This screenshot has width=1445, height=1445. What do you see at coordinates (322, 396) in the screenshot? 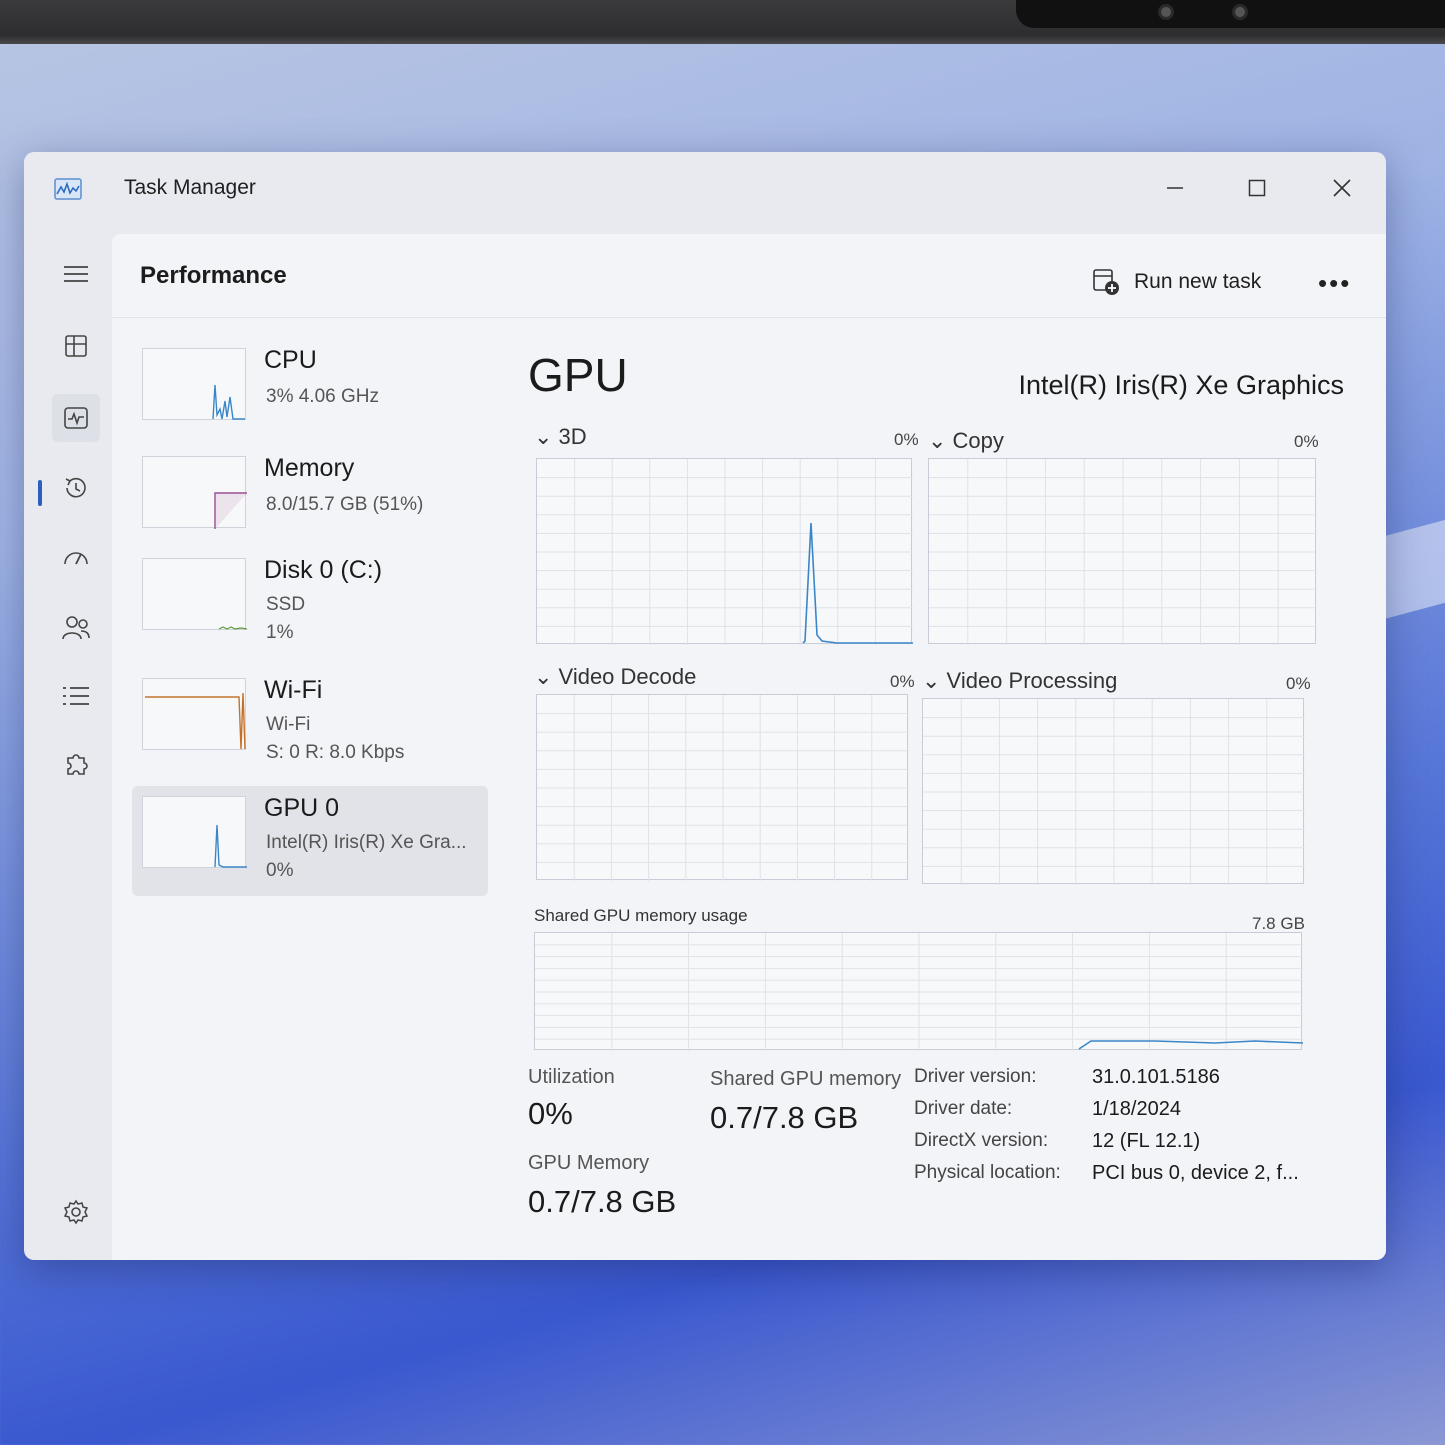
I see `device-detail: 3% 4.06 GHz` at bounding box center [322, 396].